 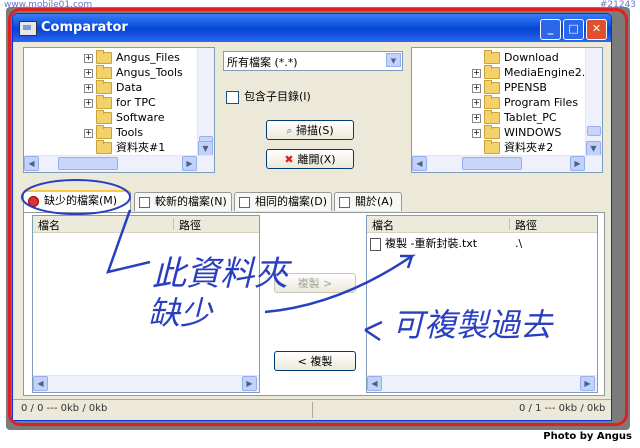 What do you see at coordinates (180, 313) in the screenshot?
I see `annotation-missing: 缺少` at bounding box center [180, 313].